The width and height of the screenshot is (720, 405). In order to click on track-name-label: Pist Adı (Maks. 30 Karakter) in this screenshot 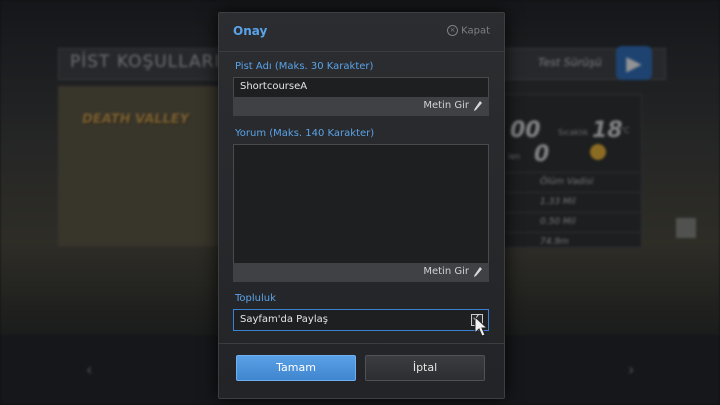, I will do `click(304, 66)`.